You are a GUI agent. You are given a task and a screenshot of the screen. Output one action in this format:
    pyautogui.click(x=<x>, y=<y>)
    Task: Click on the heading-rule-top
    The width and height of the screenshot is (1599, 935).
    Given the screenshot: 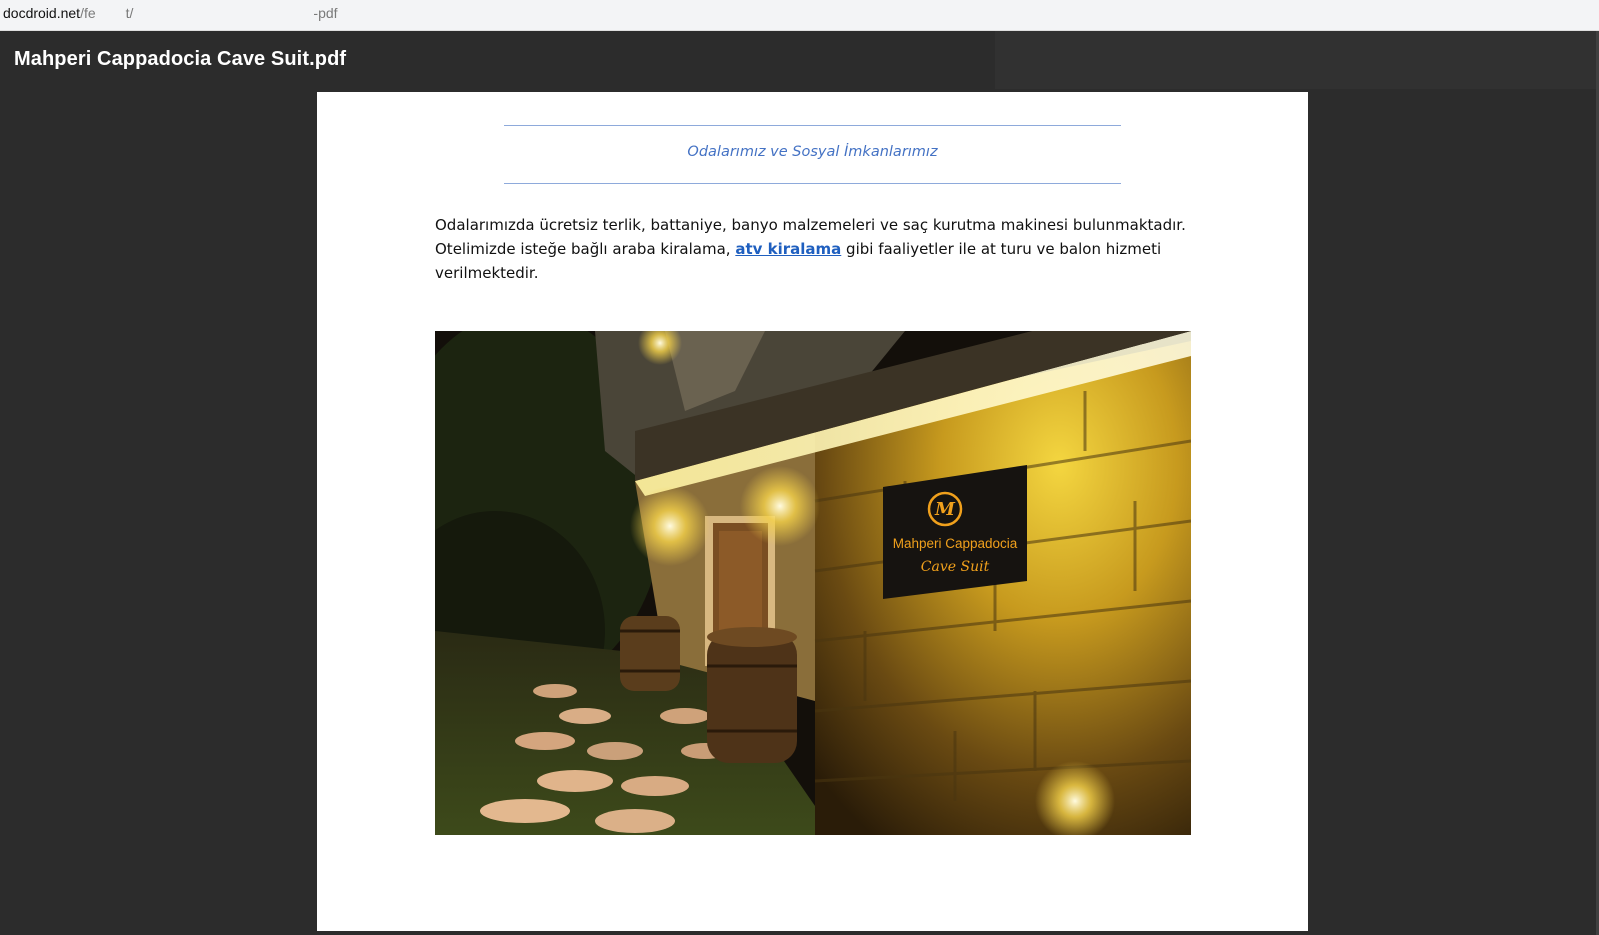 What is the action you would take?
    pyautogui.click(x=812, y=125)
    